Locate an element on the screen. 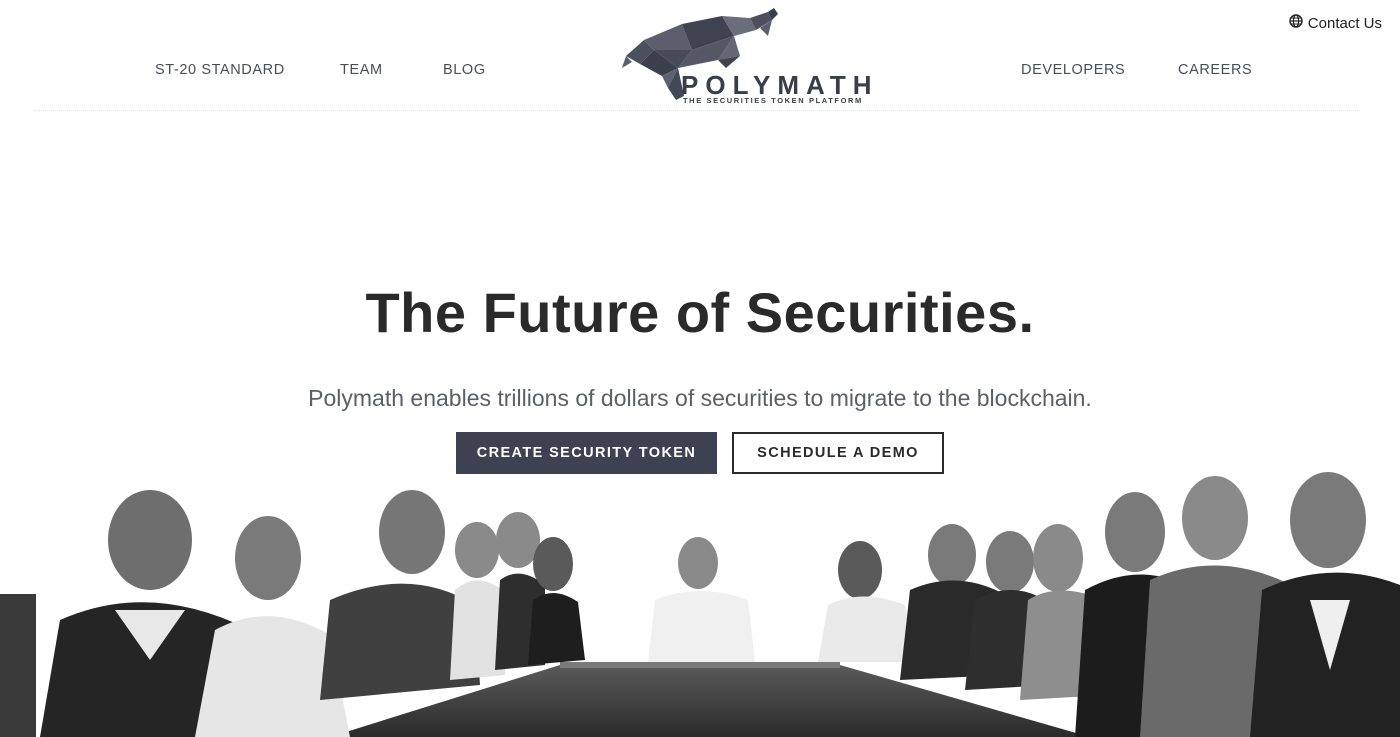 This screenshot has width=1400, height=737. nav-careers: CAREERS is located at coordinates (1215, 70).